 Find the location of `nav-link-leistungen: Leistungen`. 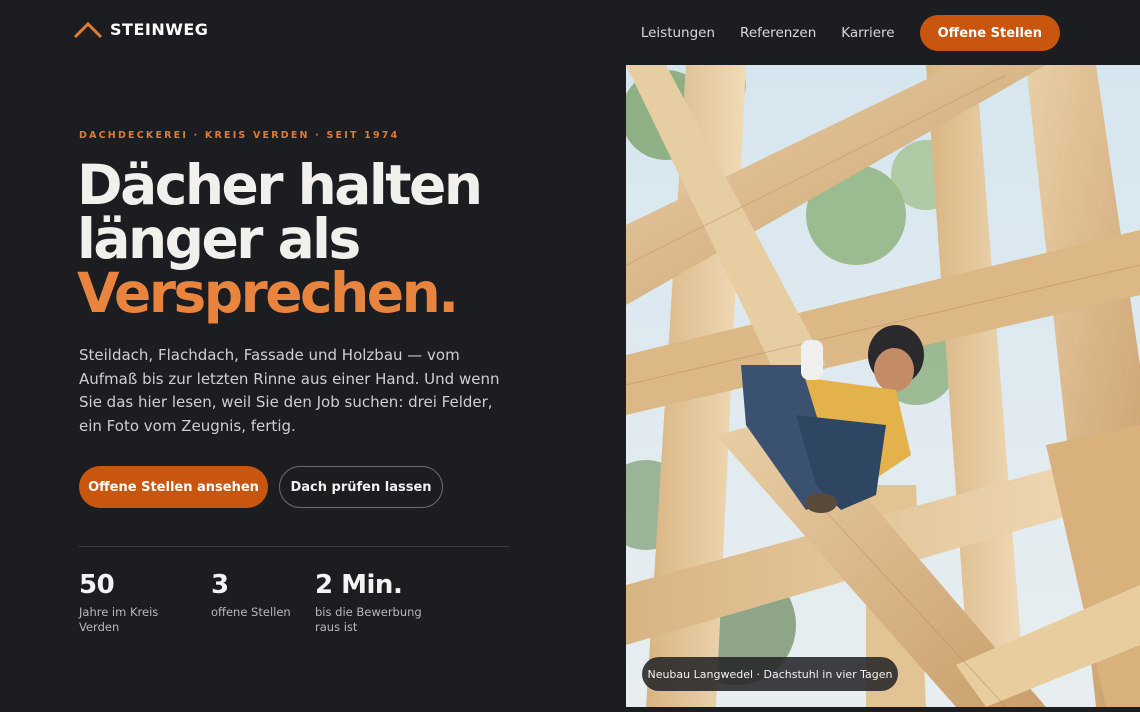

nav-link-leistungen: Leistungen is located at coordinates (678, 33).